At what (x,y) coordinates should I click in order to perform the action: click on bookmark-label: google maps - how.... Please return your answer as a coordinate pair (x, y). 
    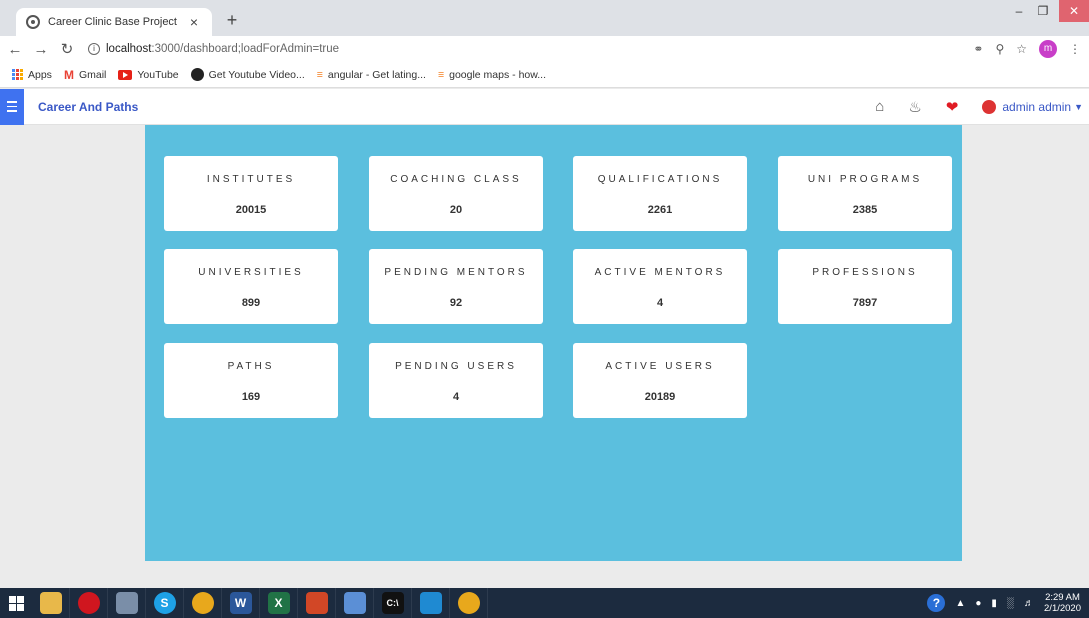
    Looking at the image, I should click on (497, 74).